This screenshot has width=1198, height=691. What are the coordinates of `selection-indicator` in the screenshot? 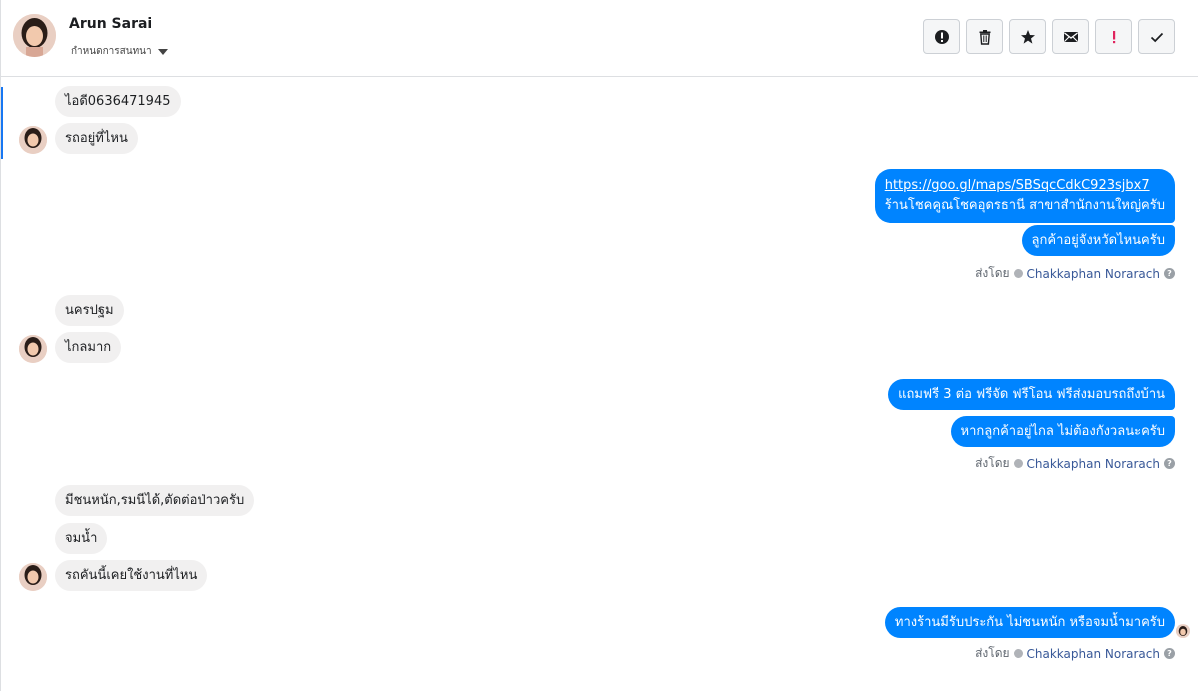 It's located at (2, 123).